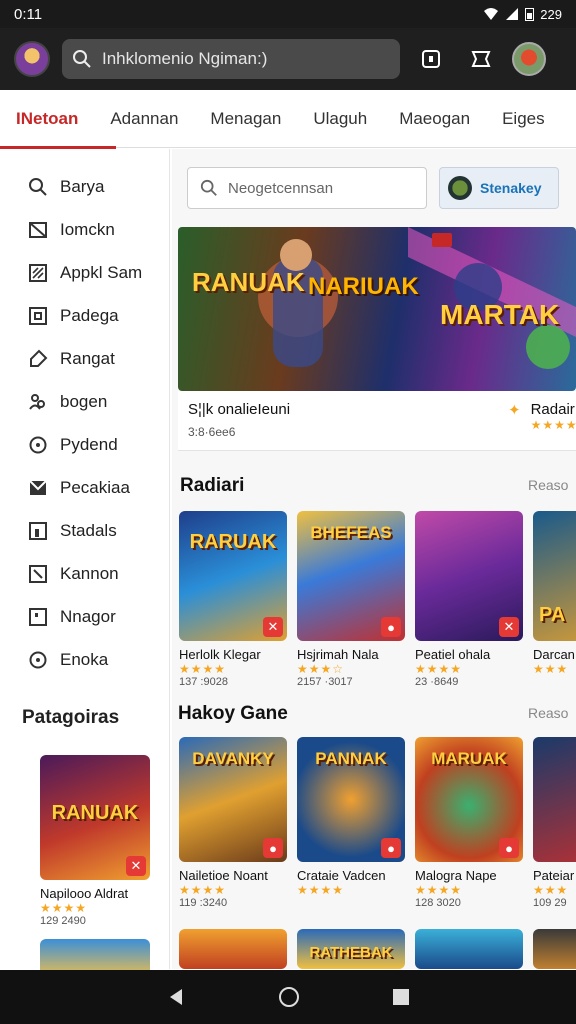 This screenshot has width=576, height=1024. Describe the element at coordinates (95, 817) in the screenshot. I see `game-thumbnail: RANUAK ✕` at that location.